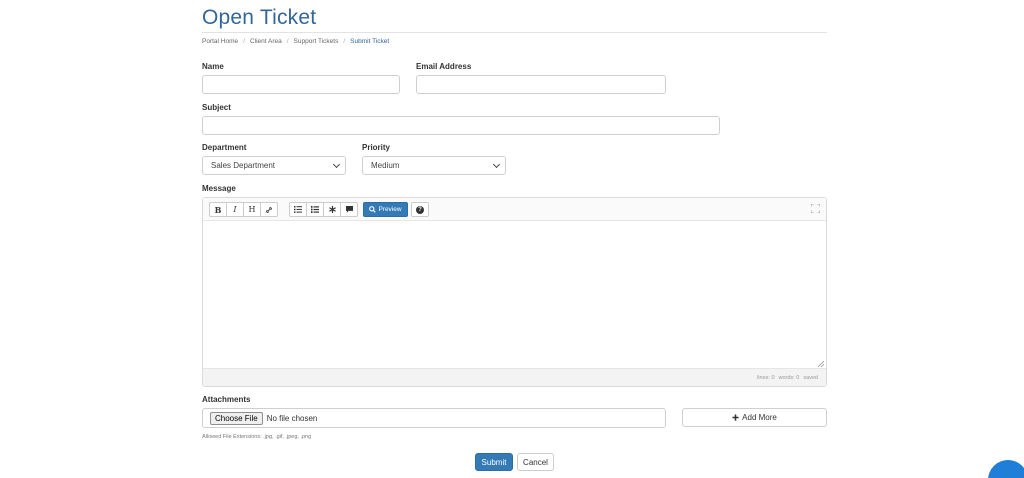  I want to click on department-label: Department, so click(224, 147).